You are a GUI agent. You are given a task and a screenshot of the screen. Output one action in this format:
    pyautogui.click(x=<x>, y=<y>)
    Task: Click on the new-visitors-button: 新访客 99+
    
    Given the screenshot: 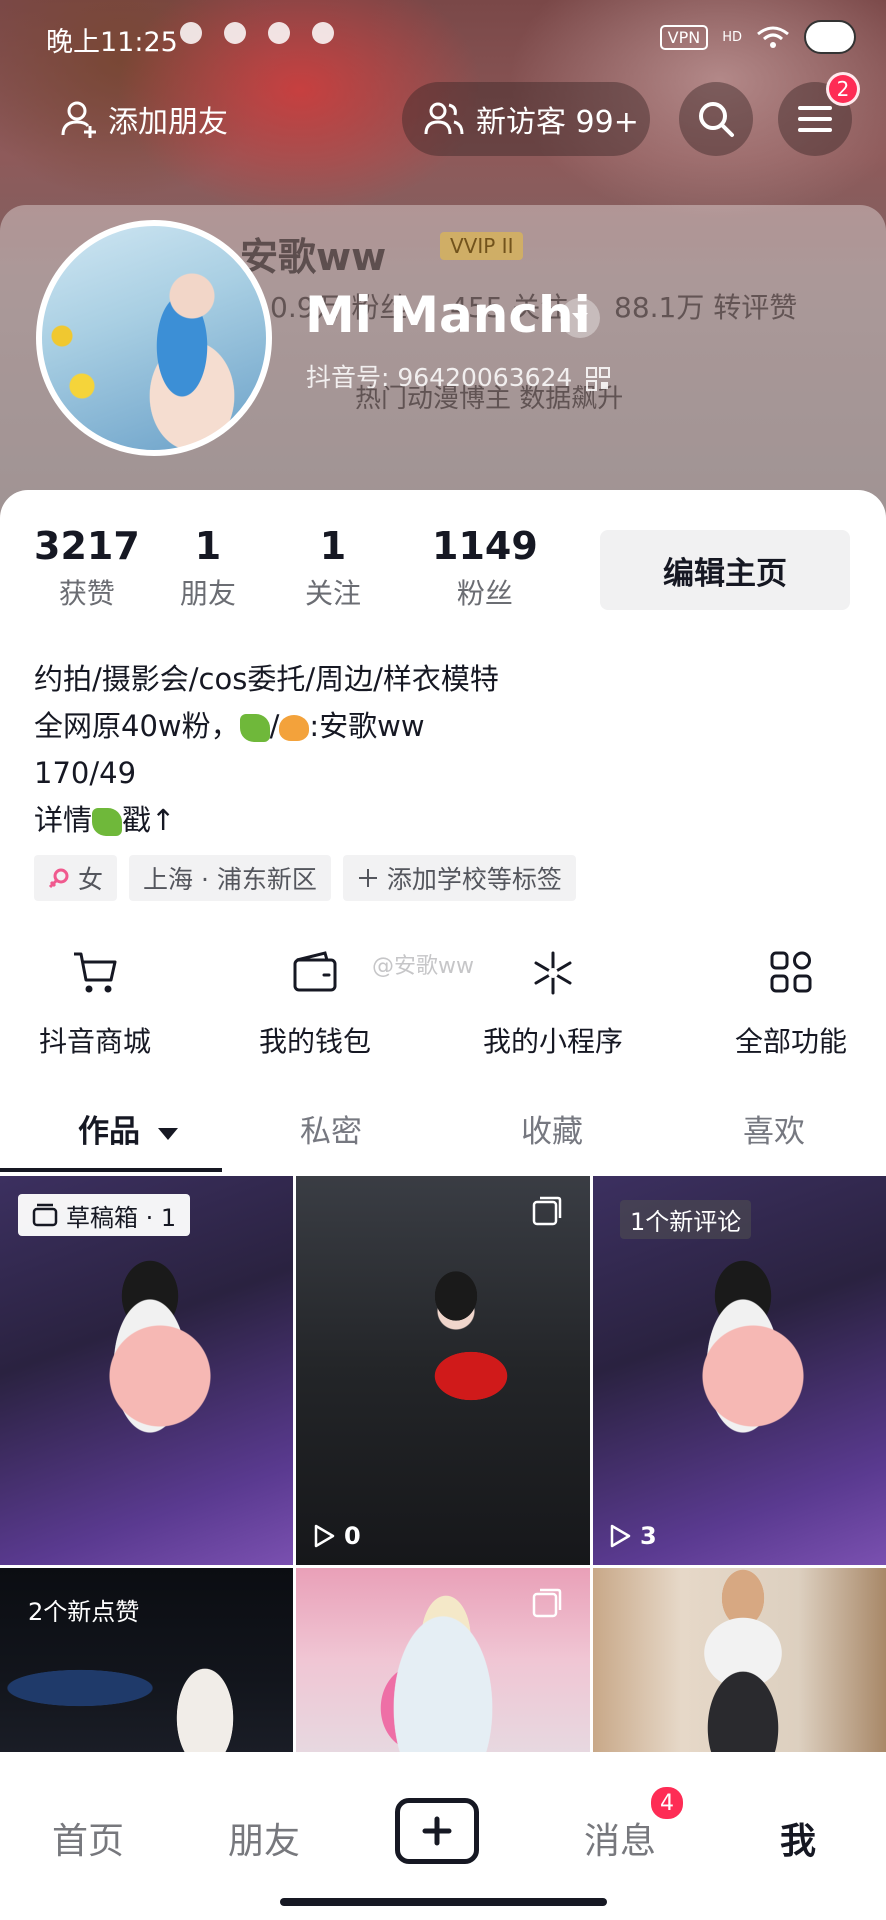 What is the action you would take?
    pyautogui.click(x=526, y=119)
    